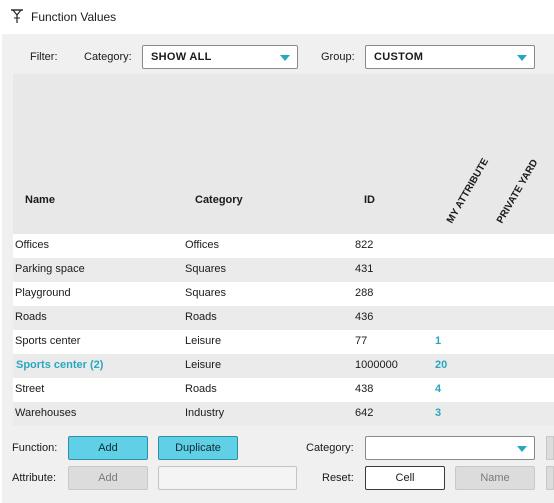 The height and width of the screenshot is (503, 554). Describe the element at coordinates (44, 57) in the screenshot. I see `filter-label: Filter:` at that location.